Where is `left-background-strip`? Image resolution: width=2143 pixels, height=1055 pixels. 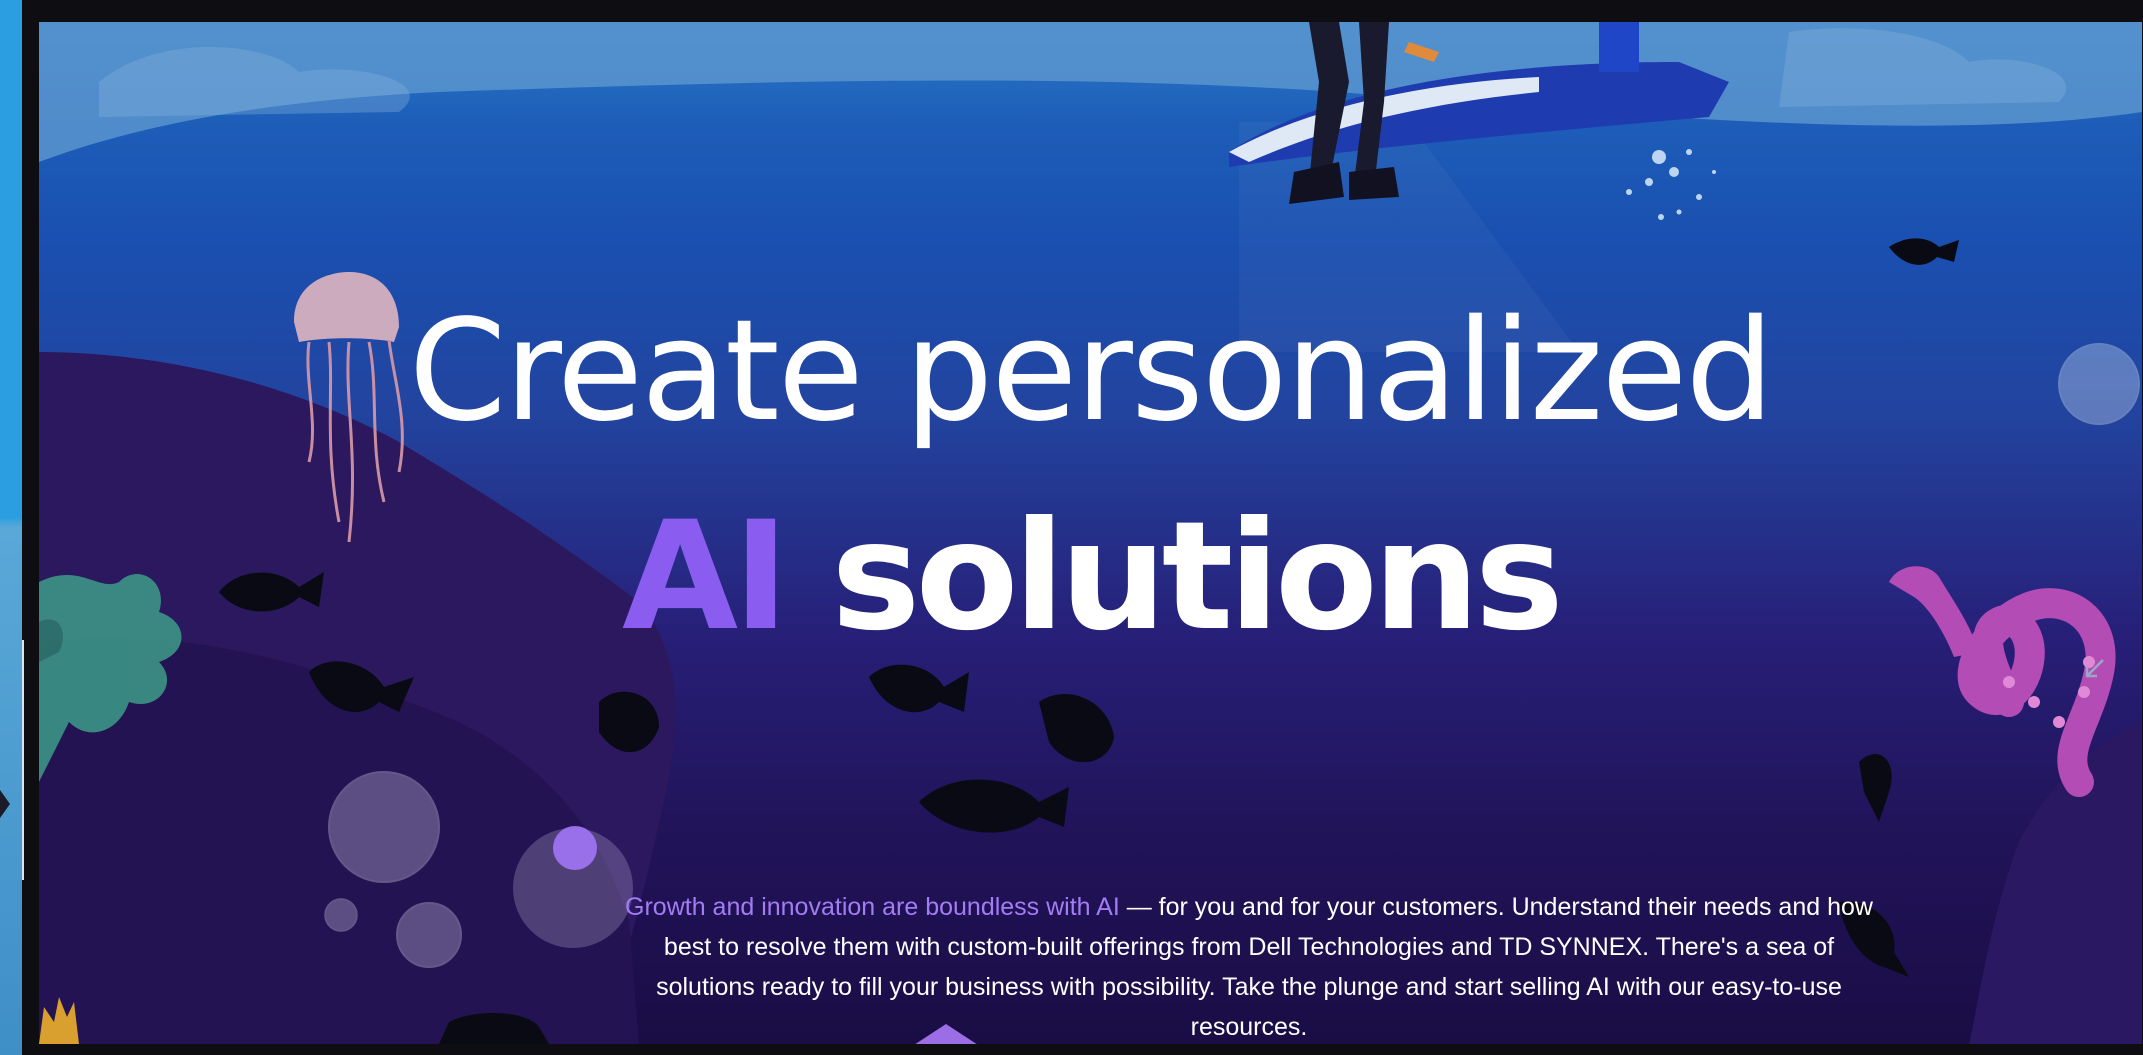 left-background-strip is located at coordinates (11, 527).